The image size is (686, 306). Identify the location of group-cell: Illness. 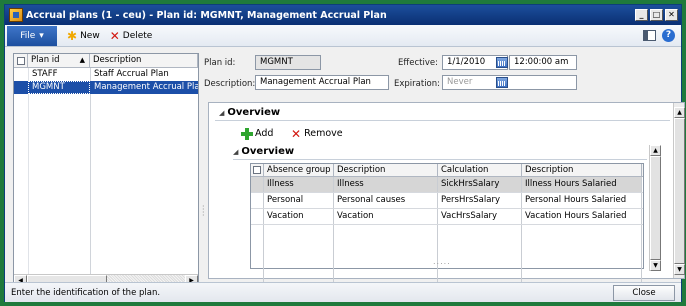
(299, 184).